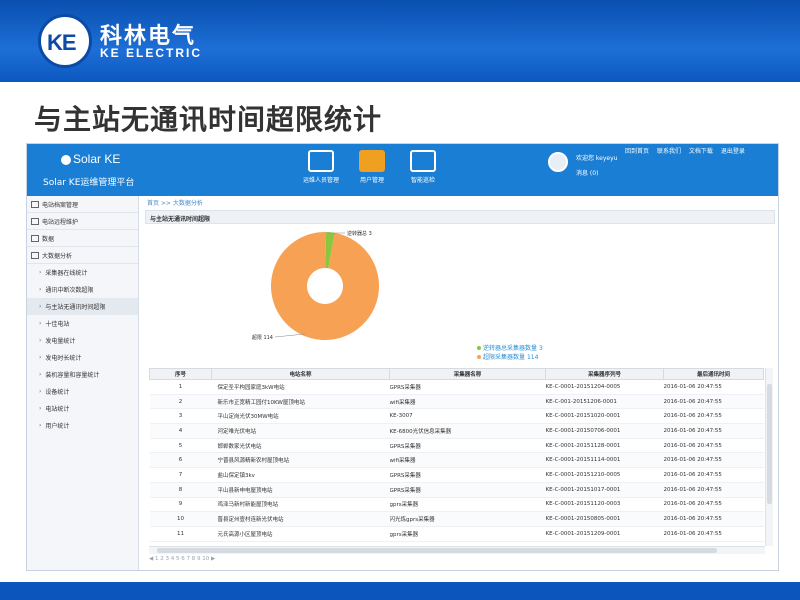 Image resolution: width=800 pixels, height=600 pixels. What do you see at coordinates (82, 340) in the screenshot?
I see `sidebar-sub-generation: 发电量统计` at bounding box center [82, 340].